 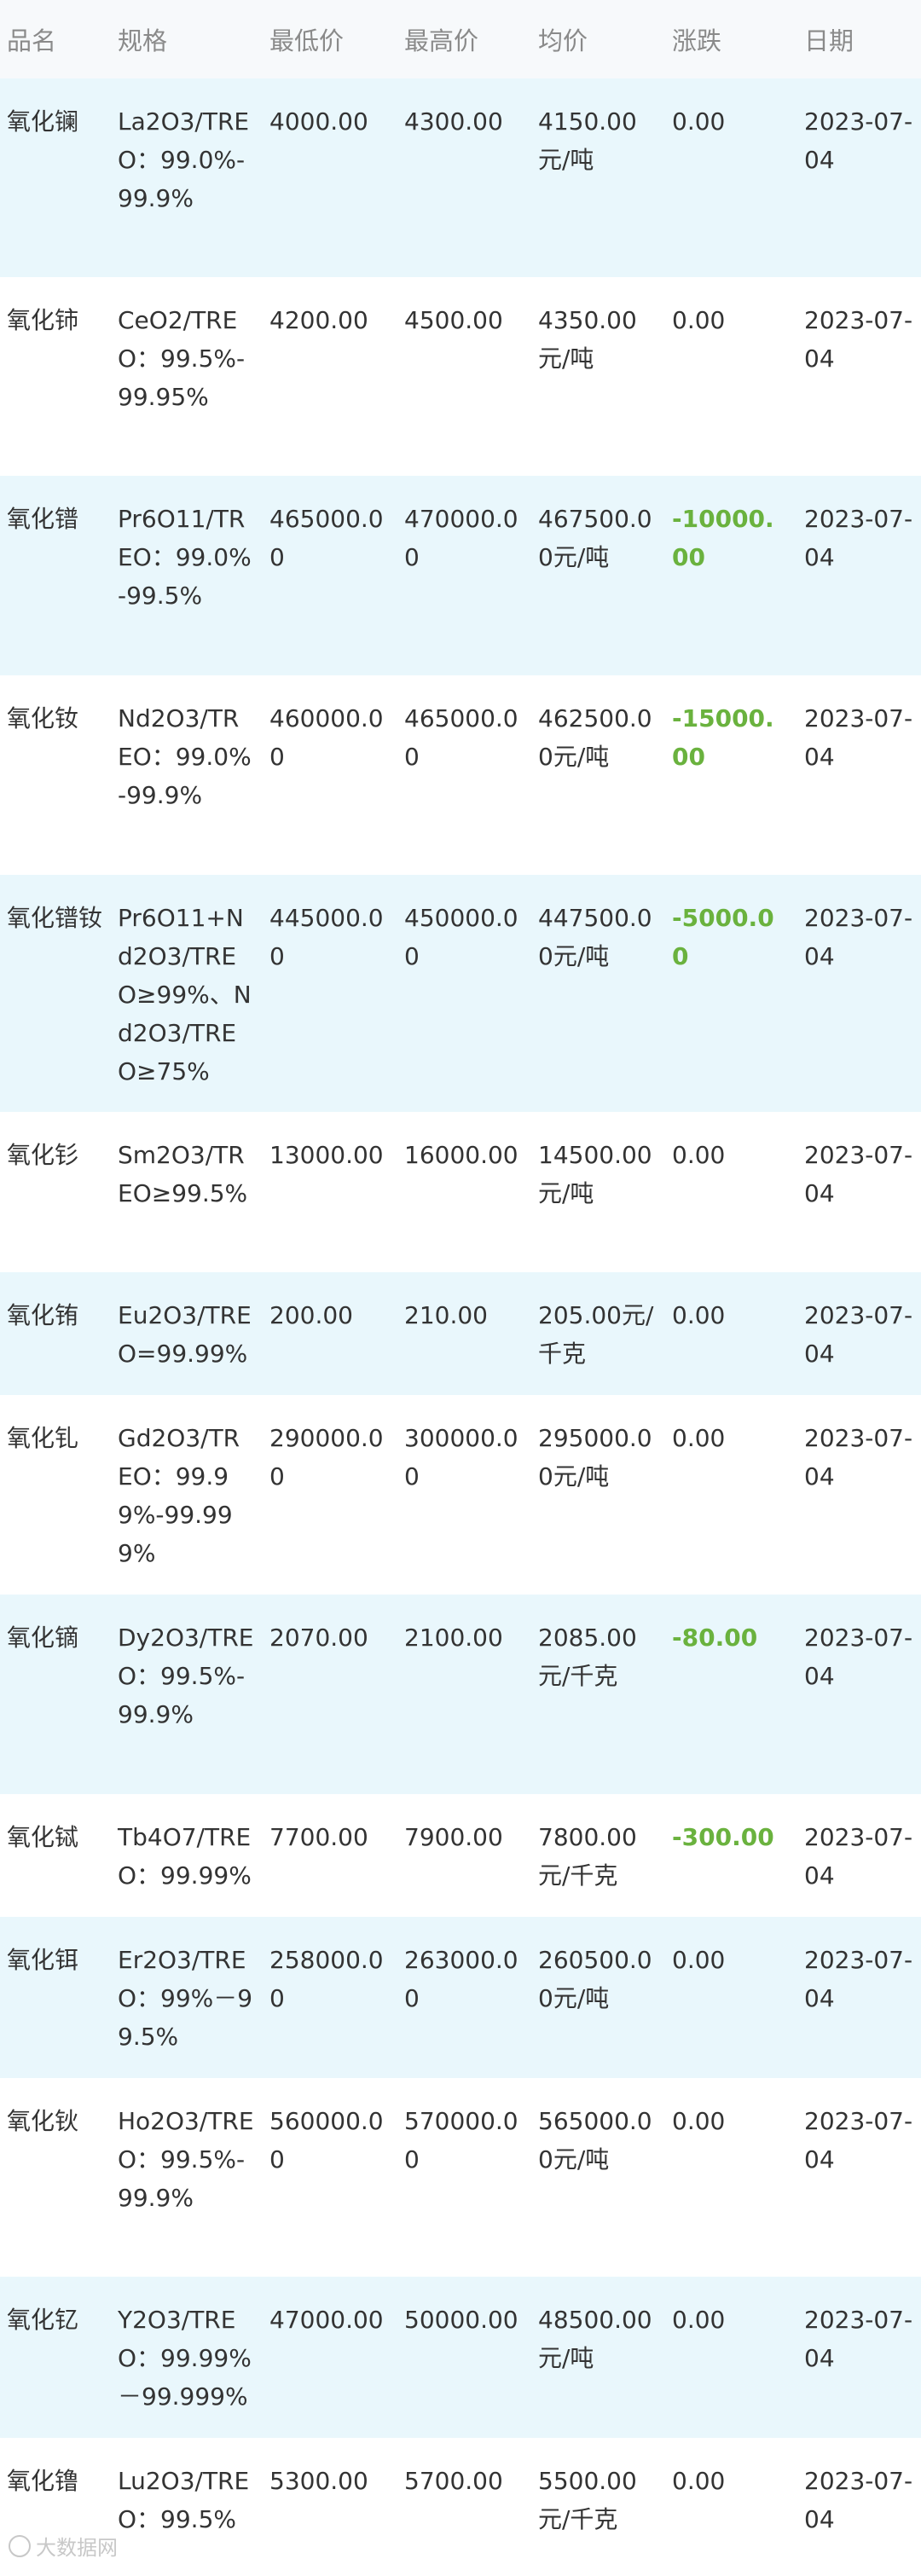 What do you see at coordinates (43, 2121) in the screenshot?
I see `cell-name: 氧化钬` at bounding box center [43, 2121].